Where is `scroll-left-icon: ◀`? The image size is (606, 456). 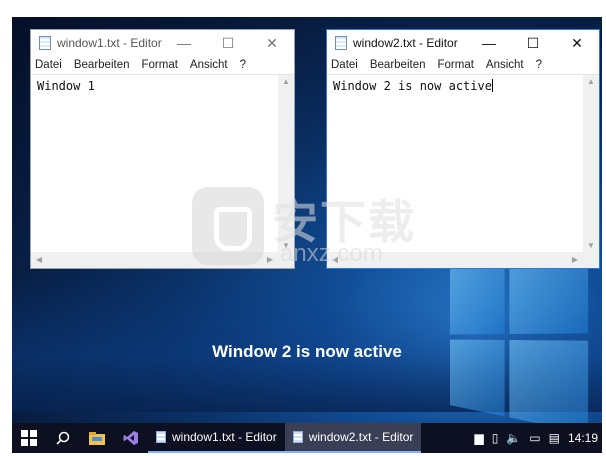 scroll-left-icon: ◀ is located at coordinates (39, 259).